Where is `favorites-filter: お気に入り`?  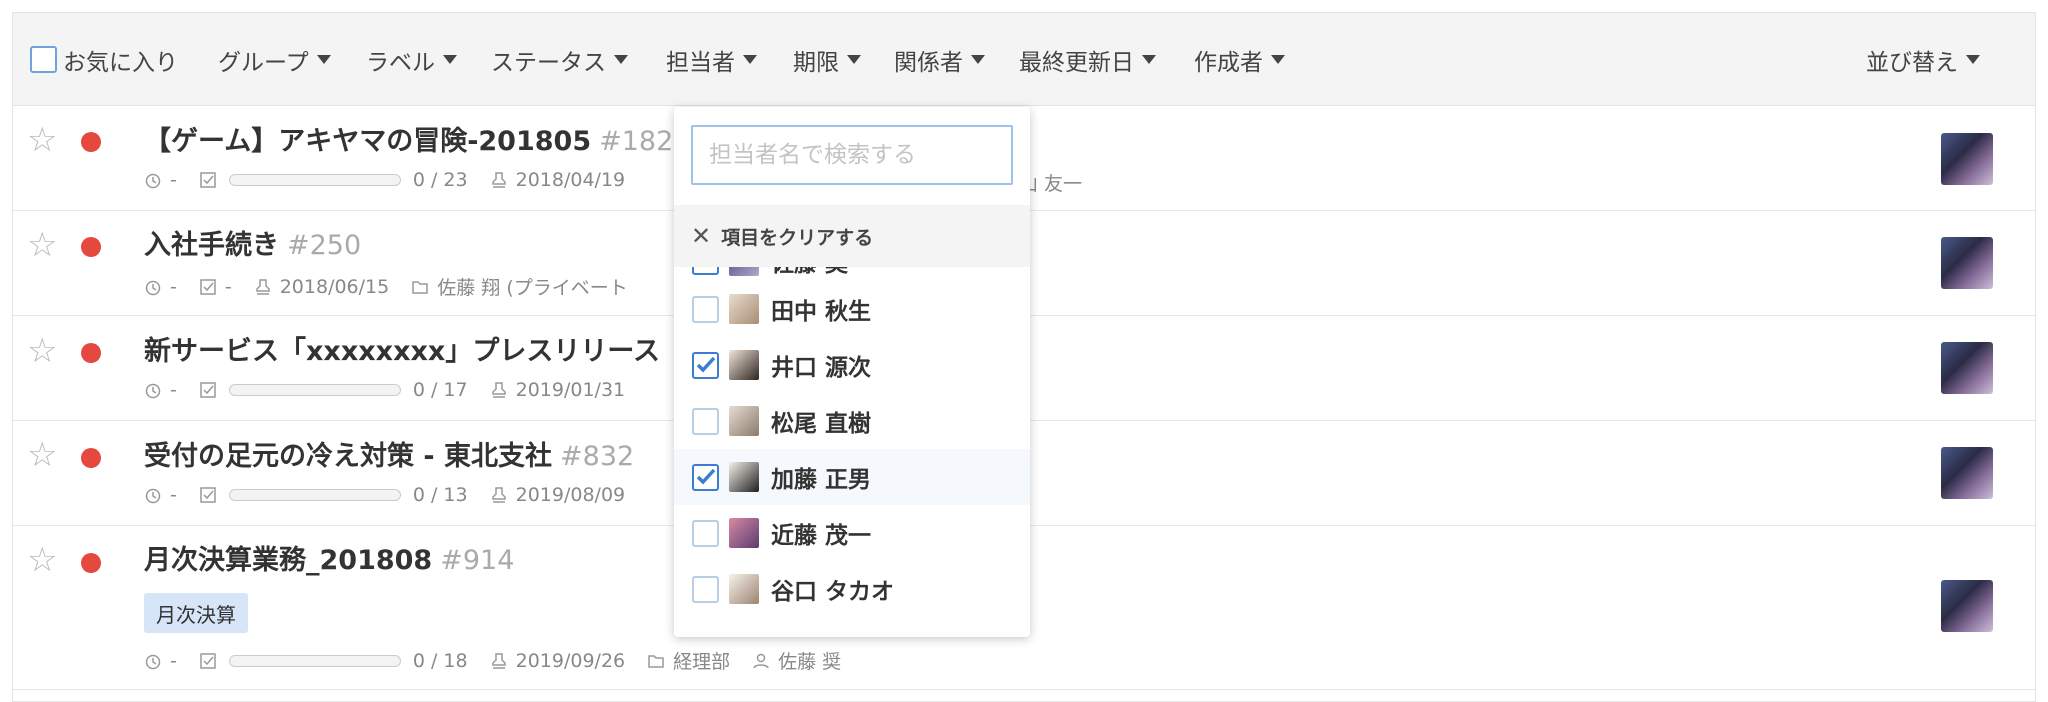
favorites-filter: お気に入り is located at coordinates (104, 59).